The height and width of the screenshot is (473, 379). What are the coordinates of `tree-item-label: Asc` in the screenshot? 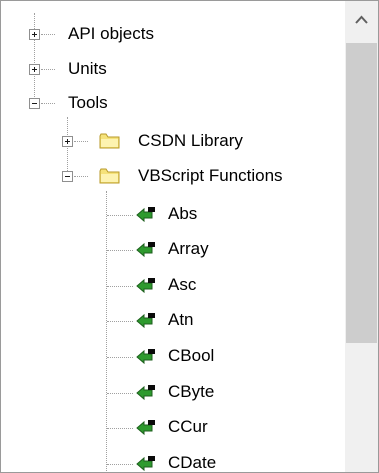 It's located at (182, 284).